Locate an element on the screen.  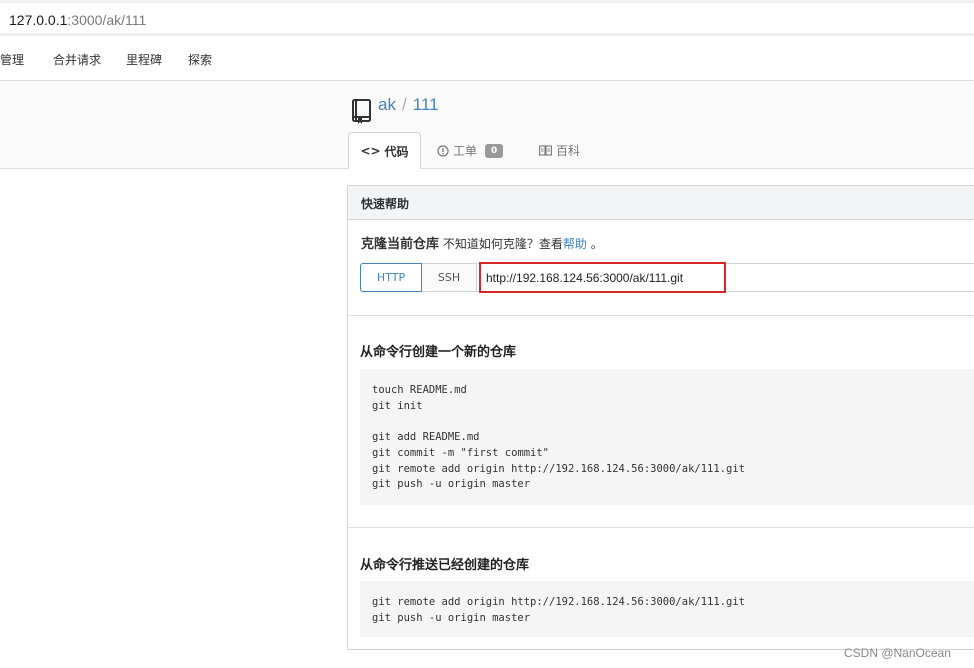
tab-code: <> 代码 is located at coordinates (384, 150).